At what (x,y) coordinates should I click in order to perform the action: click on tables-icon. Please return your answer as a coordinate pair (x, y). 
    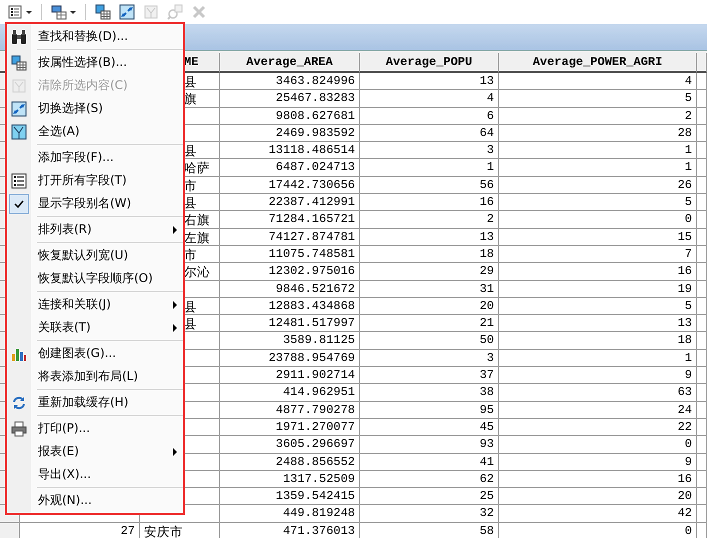
    Looking at the image, I should click on (59, 12).